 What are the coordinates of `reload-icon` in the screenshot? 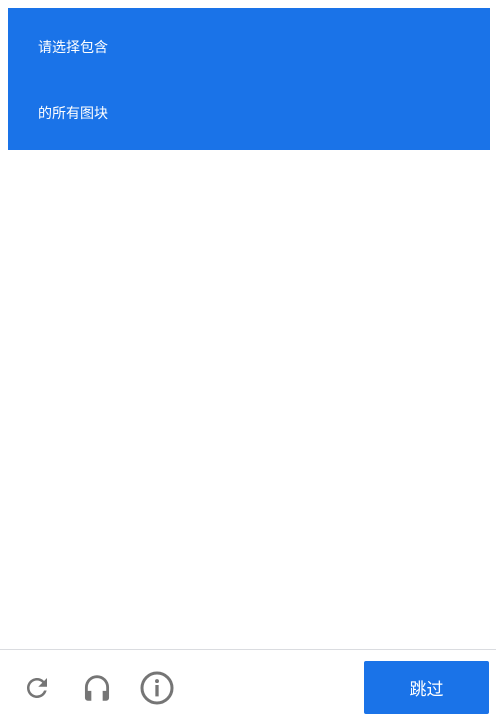 It's located at (37, 688).